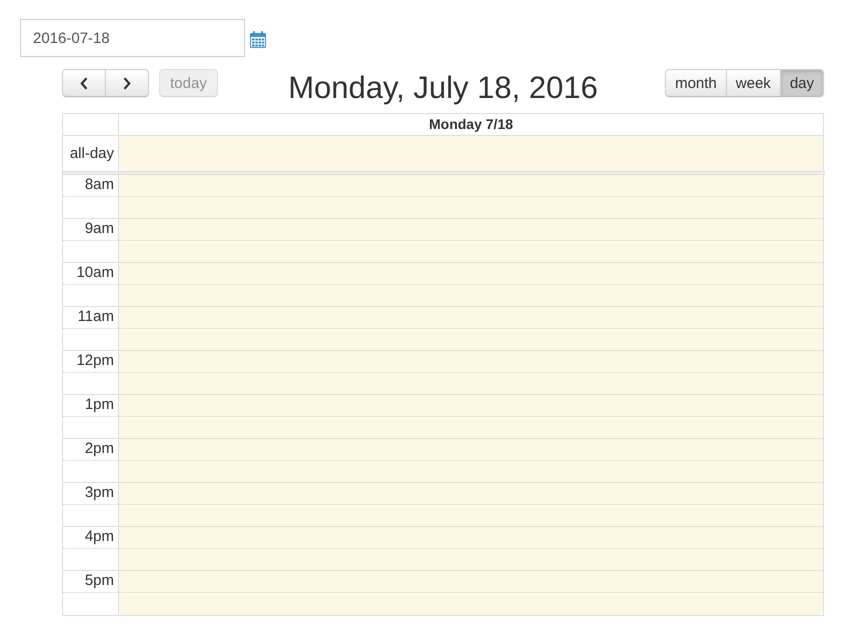  What do you see at coordinates (99, 405) in the screenshot?
I see `time-label: 1pm` at bounding box center [99, 405].